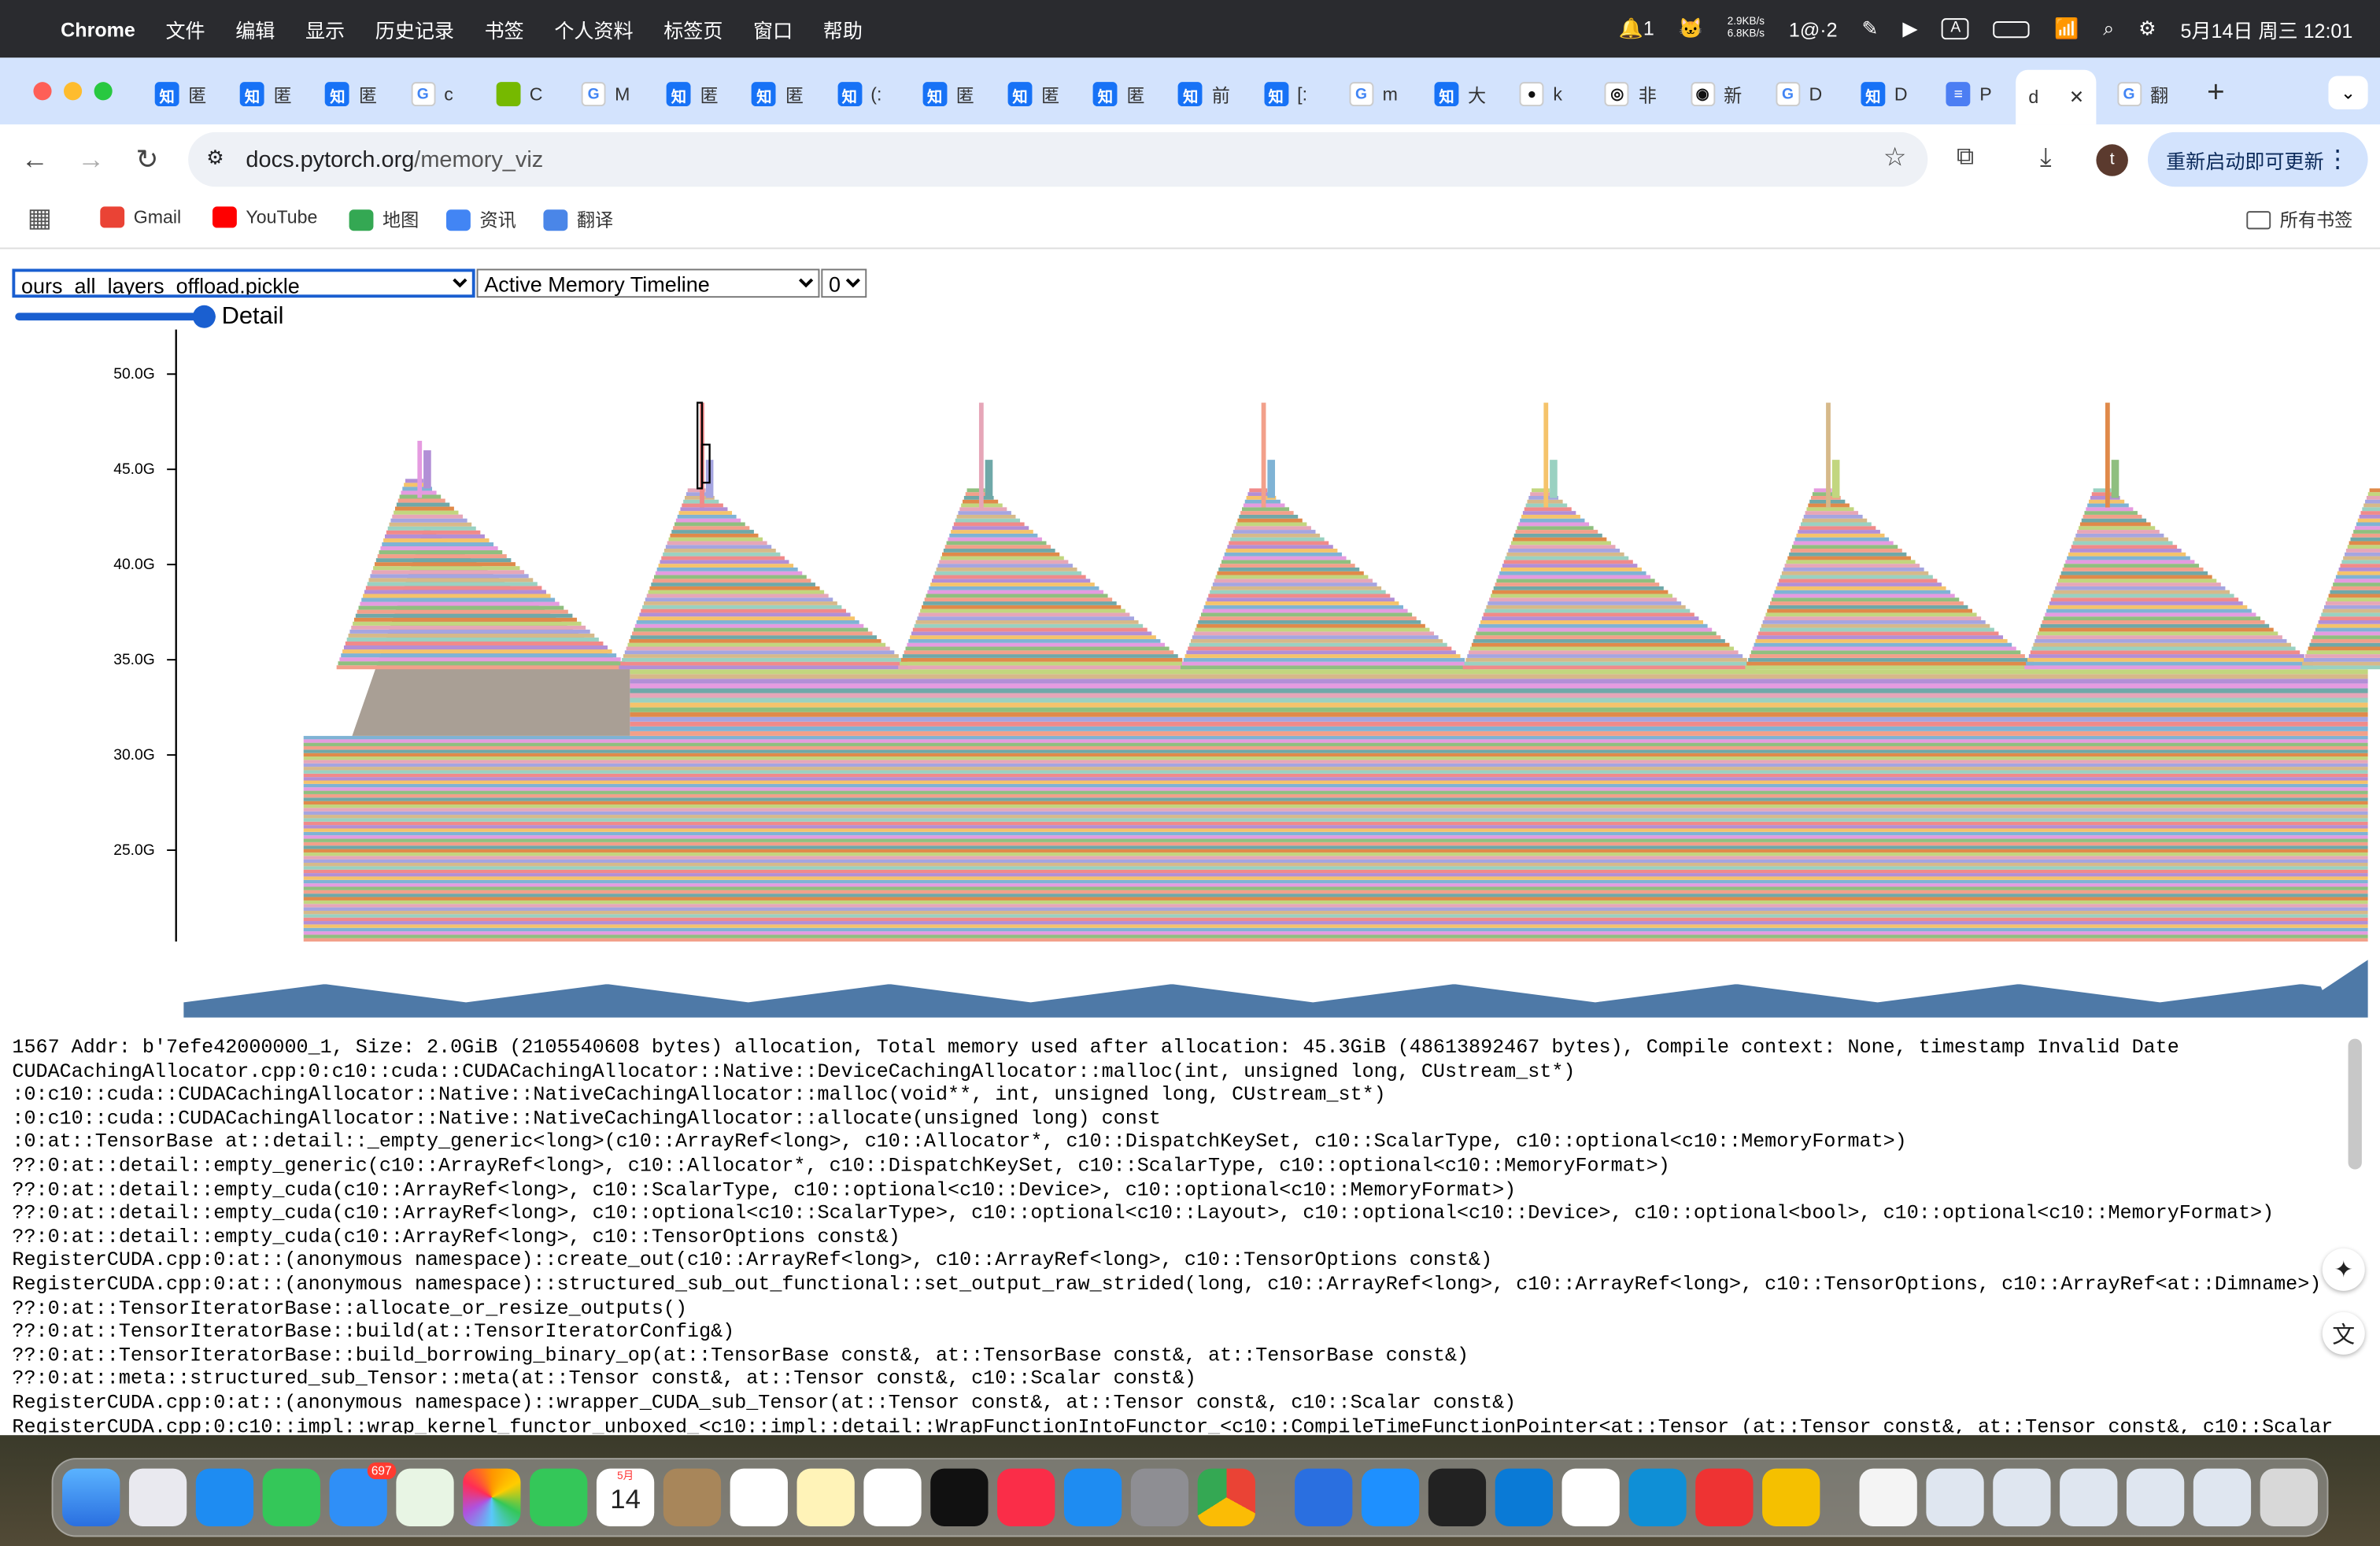 This screenshot has height=1546, width=2380. What do you see at coordinates (255, 28) in the screenshot?
I see `menu-edit: 编辑` at bounding box center [255, 28].